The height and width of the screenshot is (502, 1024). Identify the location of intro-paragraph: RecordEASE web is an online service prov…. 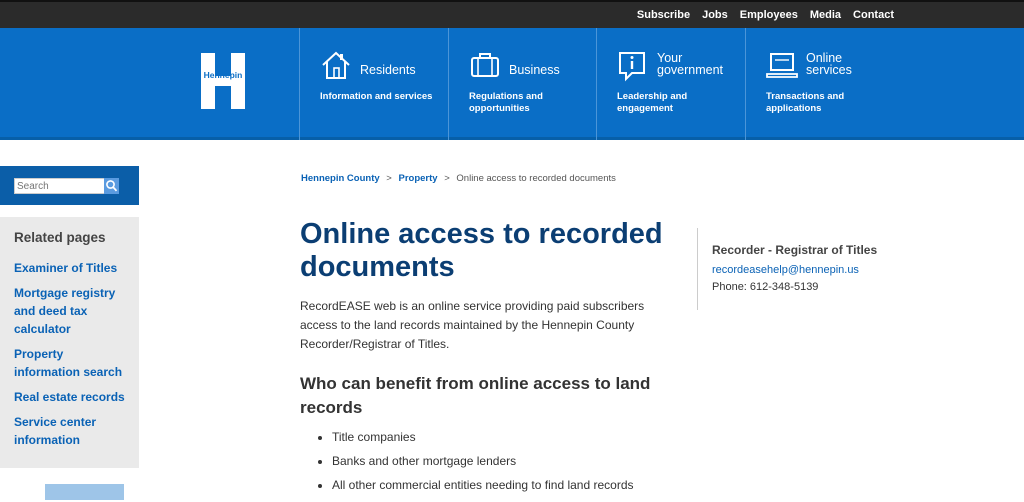
(472, 325).